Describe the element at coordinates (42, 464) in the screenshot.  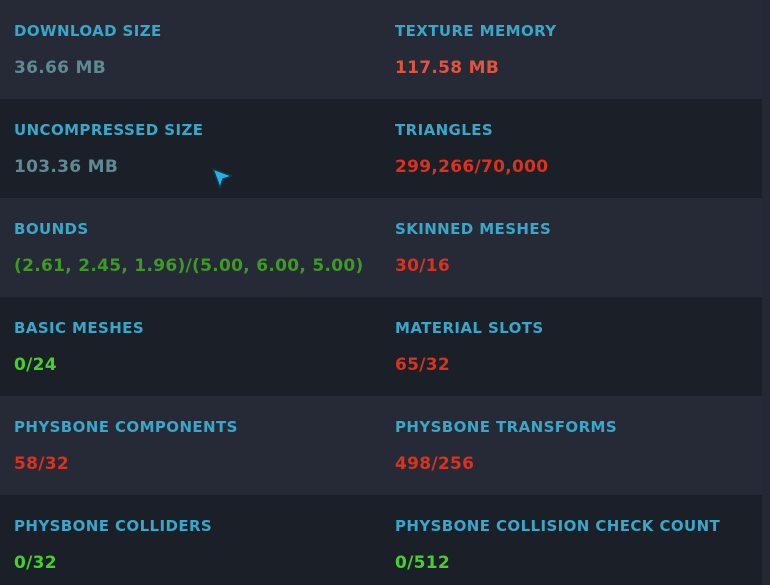
I see `stat-value: 58/32` at that location.